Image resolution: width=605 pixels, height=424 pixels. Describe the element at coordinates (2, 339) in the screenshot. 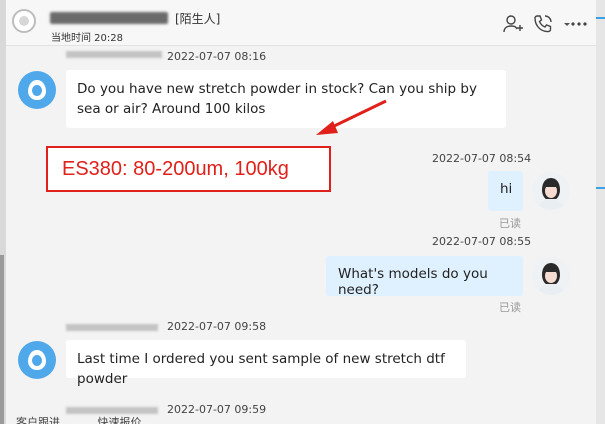

I see `left-panel-scroll` at that location.